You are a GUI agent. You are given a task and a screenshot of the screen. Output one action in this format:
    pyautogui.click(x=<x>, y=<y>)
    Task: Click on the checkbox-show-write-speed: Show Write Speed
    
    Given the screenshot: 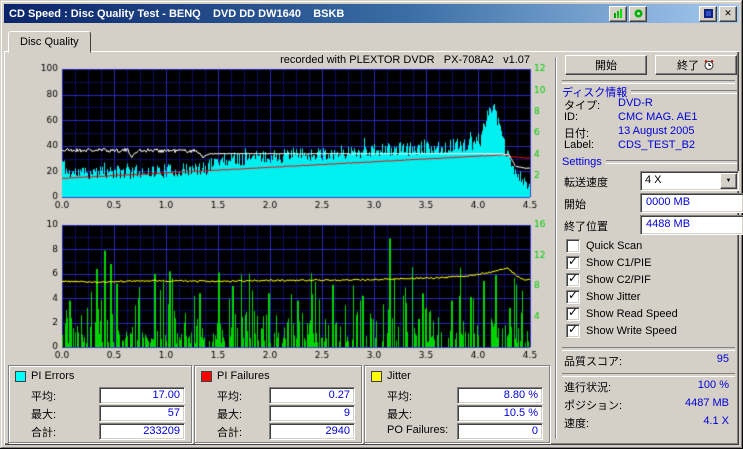 What is the action you would take?
    pyautogui.click(x=651, y=330)
    